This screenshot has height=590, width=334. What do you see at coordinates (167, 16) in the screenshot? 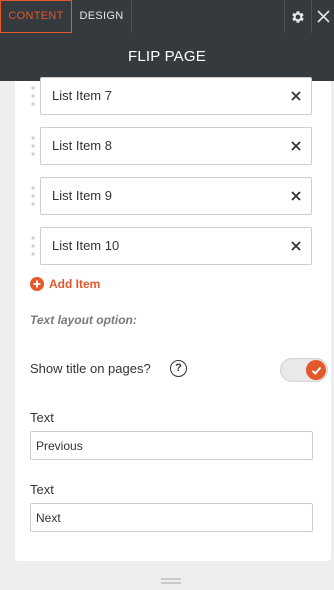
I see `top-toolbar: CONTENT DESIGN` at bounding box center [167, 16].